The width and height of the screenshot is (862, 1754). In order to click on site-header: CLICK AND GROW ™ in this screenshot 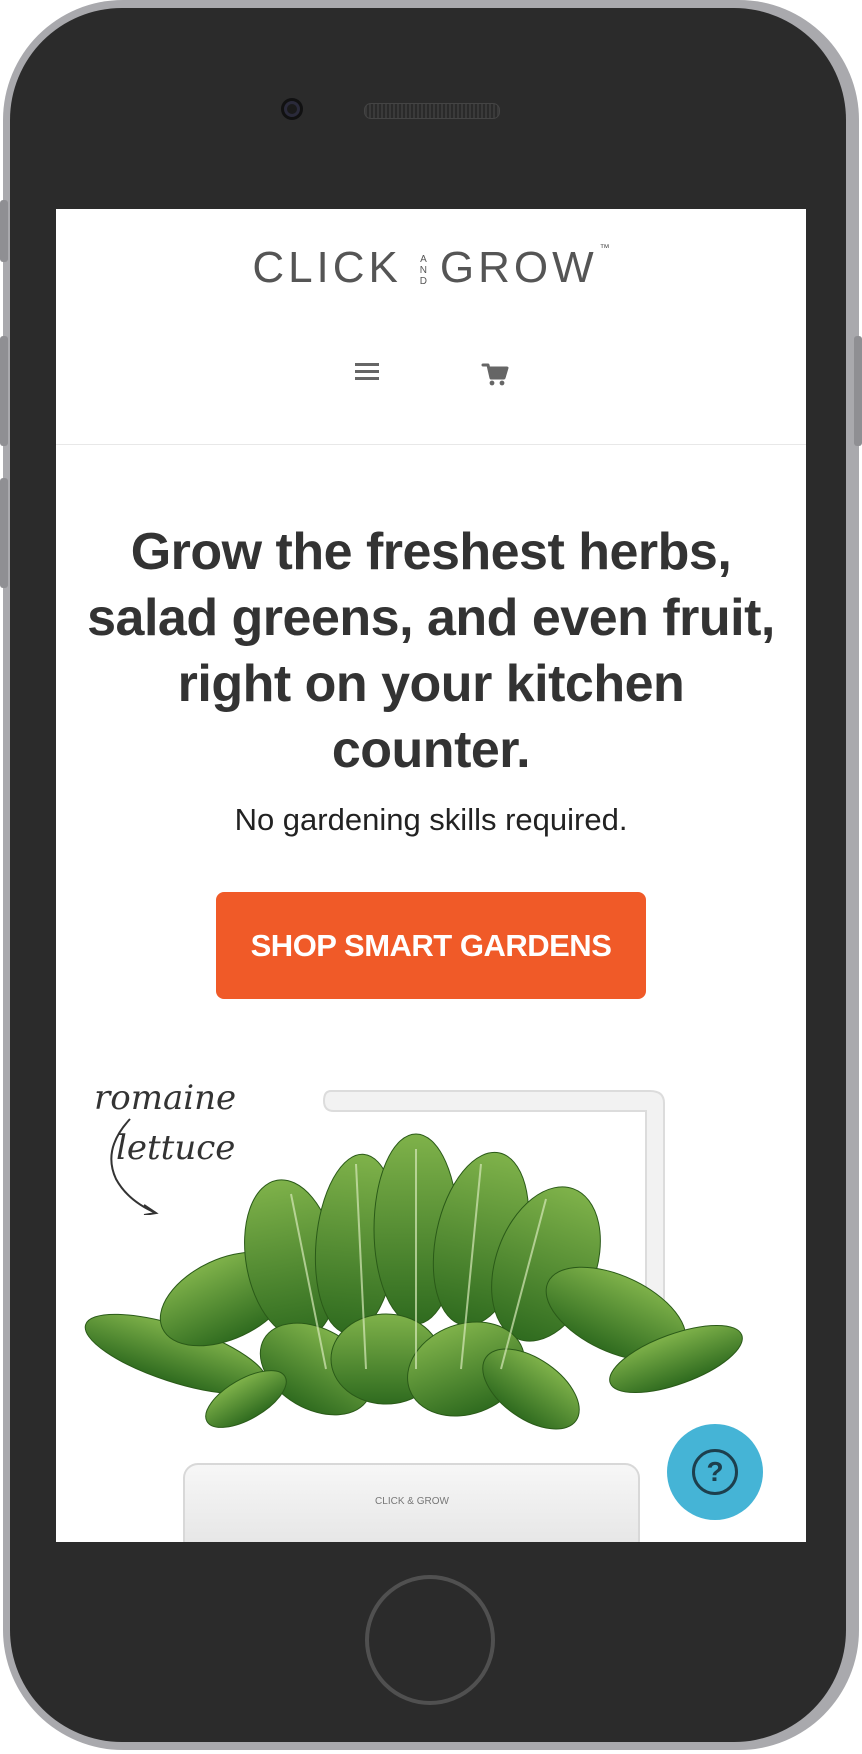, I will do `click(431, 327)`.